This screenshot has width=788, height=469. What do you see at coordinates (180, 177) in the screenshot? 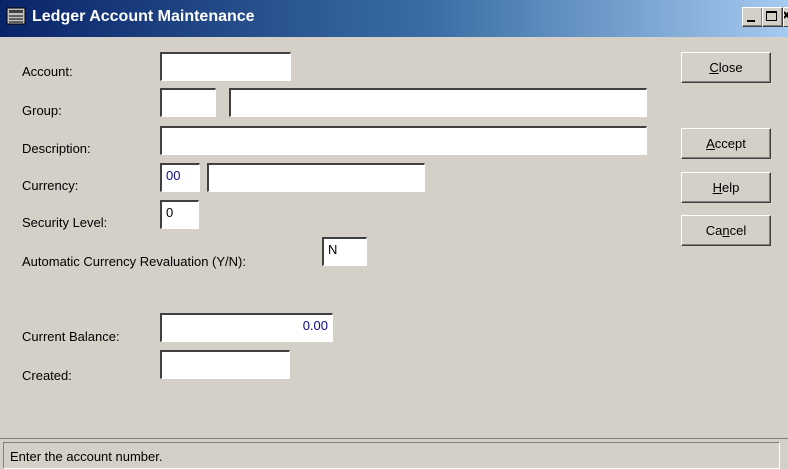
I see `currency-code-input: 00` at bounding box center [180, 177].